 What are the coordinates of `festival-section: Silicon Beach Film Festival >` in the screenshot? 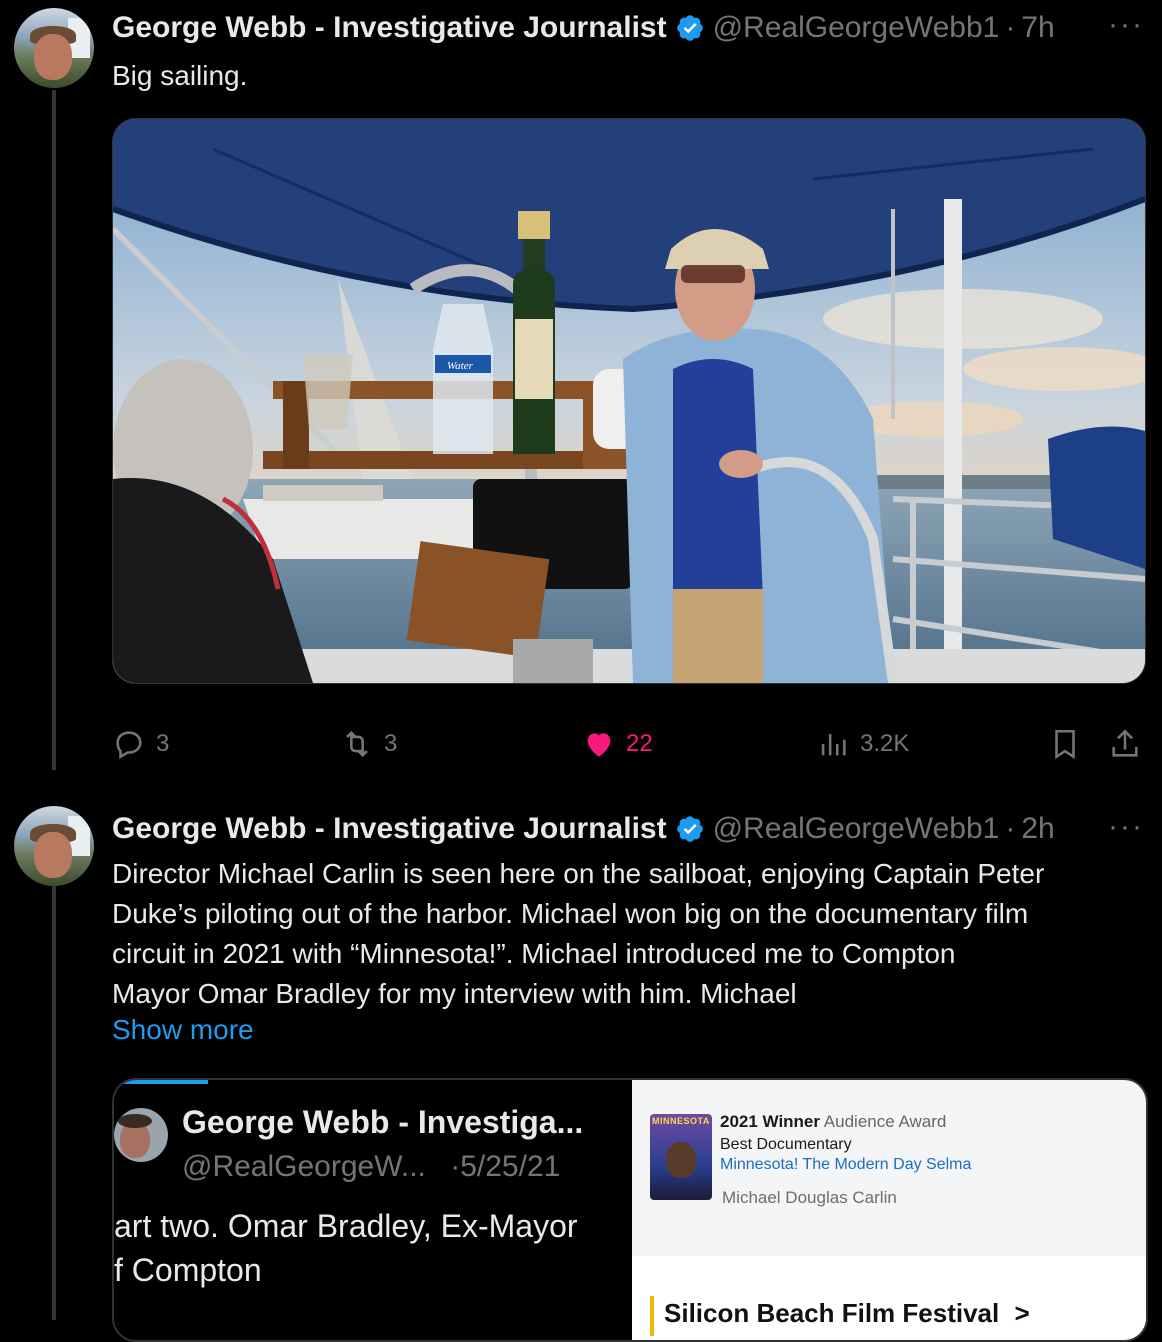 It's located at (889, 1298).